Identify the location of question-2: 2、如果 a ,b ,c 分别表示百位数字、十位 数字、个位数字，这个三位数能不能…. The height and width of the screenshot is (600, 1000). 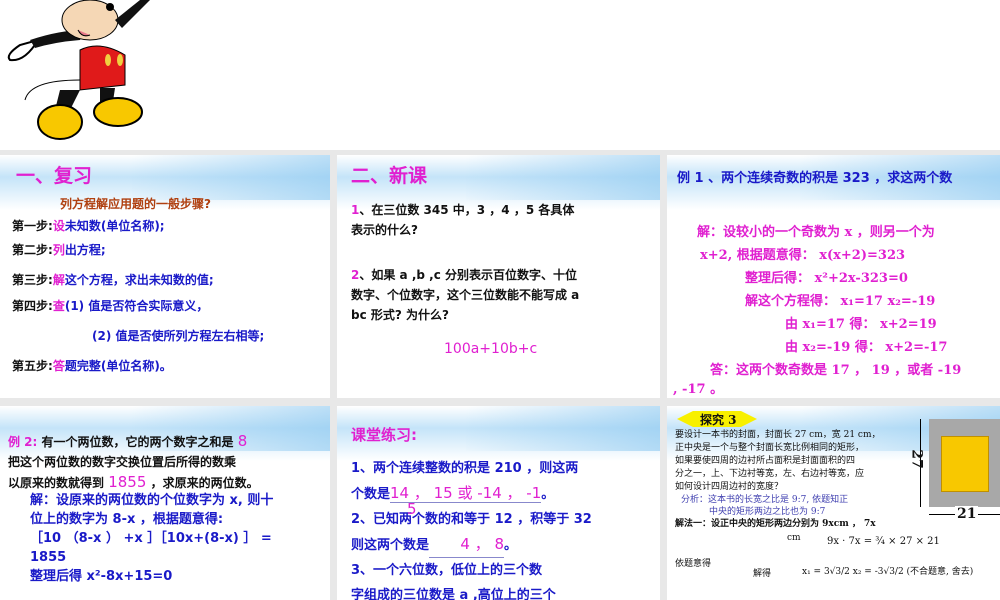
(465, 295).